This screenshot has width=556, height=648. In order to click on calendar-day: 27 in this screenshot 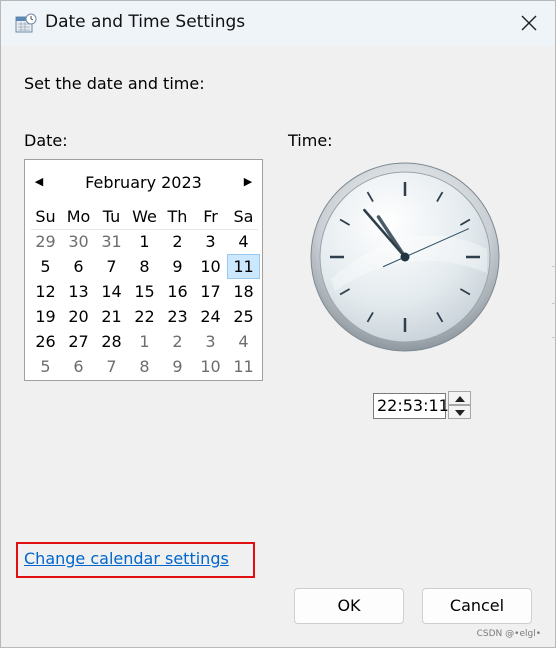, I will do `click(78, 341)`.